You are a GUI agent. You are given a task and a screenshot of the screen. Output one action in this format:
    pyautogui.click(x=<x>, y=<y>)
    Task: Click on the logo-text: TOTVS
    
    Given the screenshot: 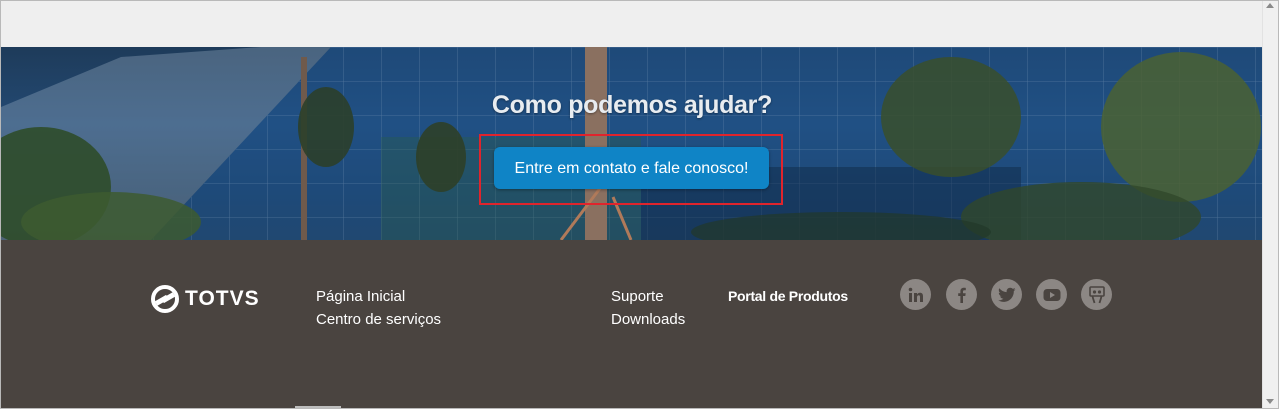 What is the action you would take?
    pyautogui.click(x=222, y=298)
    